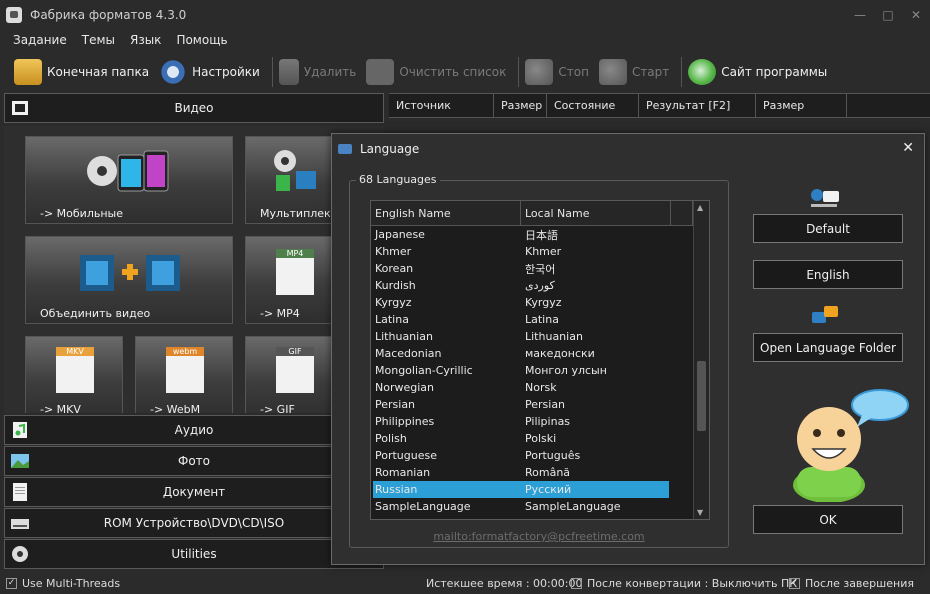 The width and height of the screenshot is (930, 594). What do you see at coordinates (573, 72) in the screenshot?
I see `stop-label: Стоп` at bounding box center [573, 72].